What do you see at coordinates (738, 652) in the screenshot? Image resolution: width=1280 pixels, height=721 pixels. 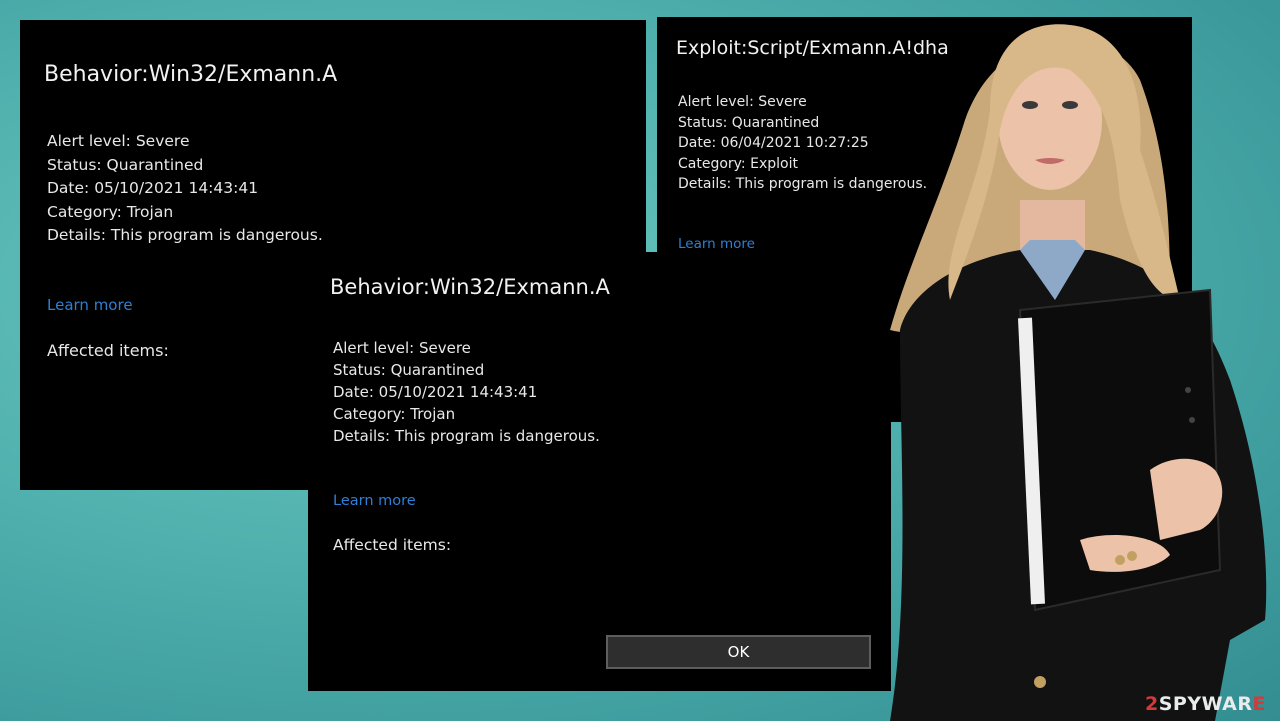 I see `ok-button: OK` at bounding box center [738, 652].